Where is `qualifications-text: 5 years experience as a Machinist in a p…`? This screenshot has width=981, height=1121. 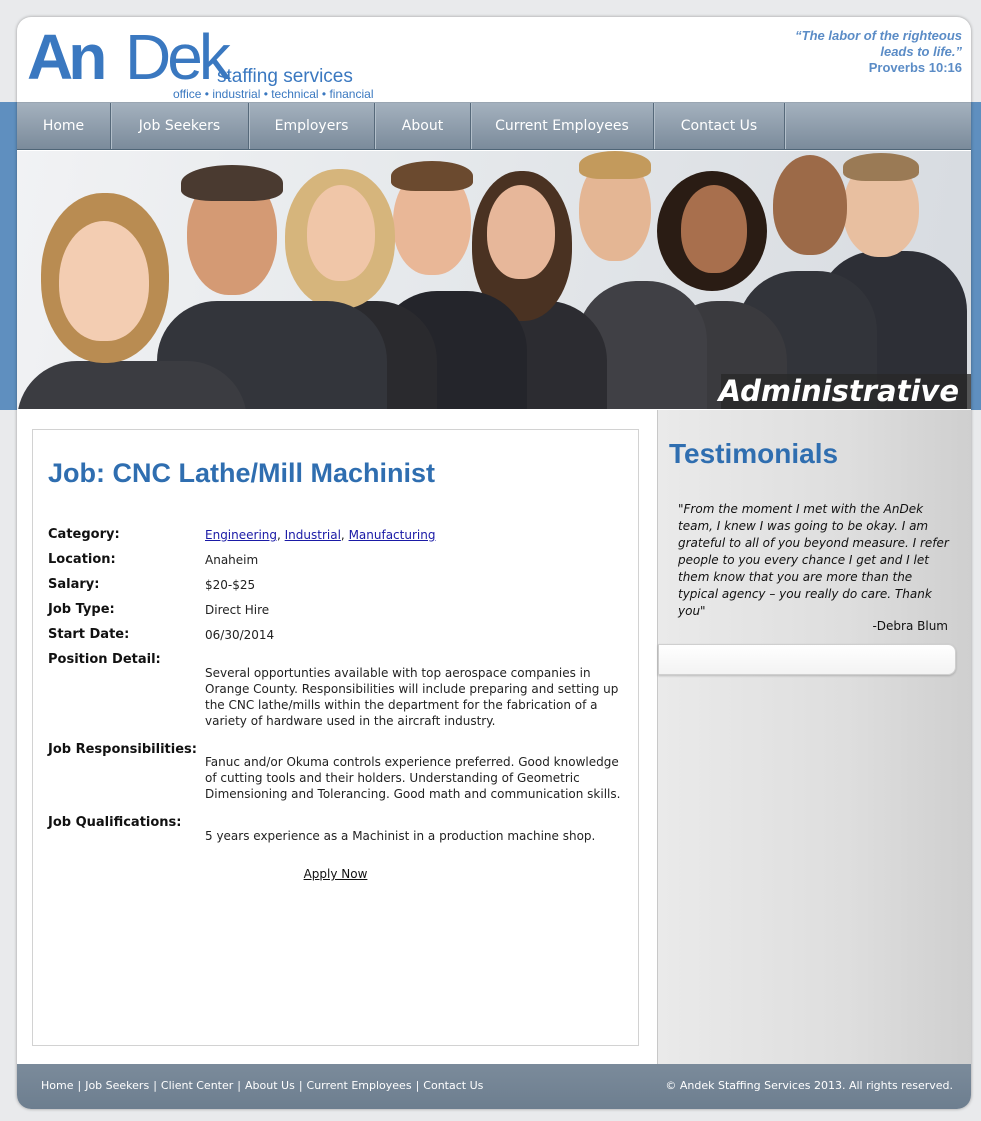
qualifications-text: 5 years experience as a Machinist in a p… is located at coordinates (400, 836).